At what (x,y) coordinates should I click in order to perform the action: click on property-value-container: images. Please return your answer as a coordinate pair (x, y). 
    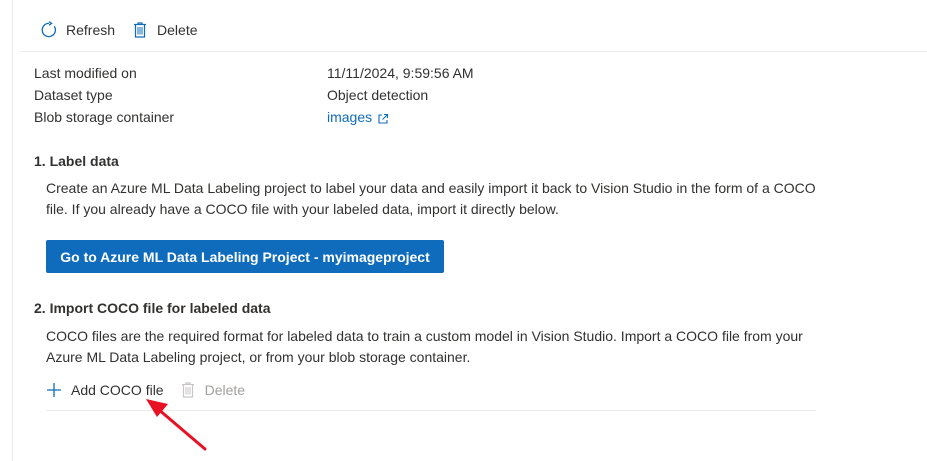
    Looking at the image, I should click on (358, 117).